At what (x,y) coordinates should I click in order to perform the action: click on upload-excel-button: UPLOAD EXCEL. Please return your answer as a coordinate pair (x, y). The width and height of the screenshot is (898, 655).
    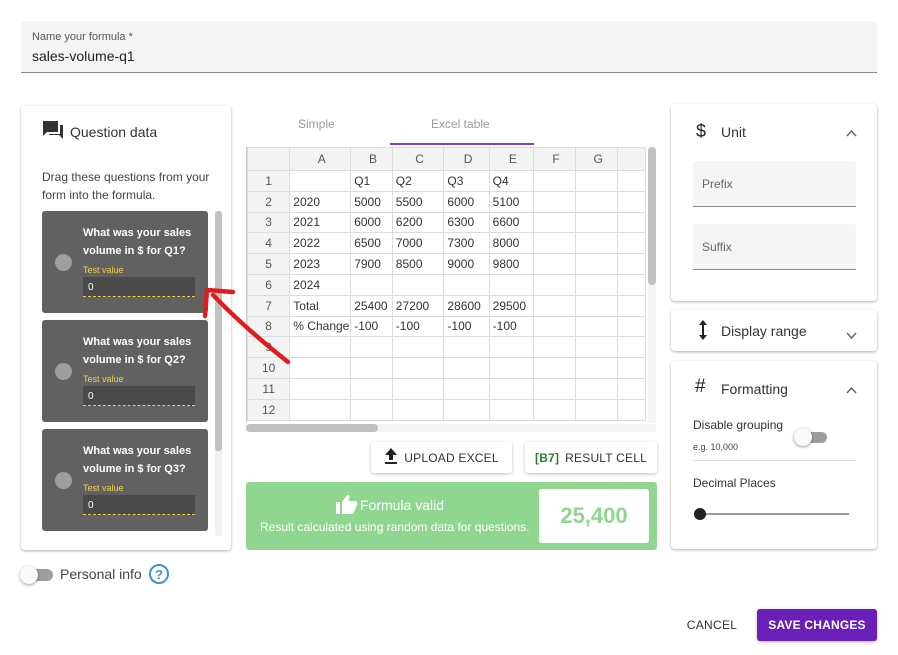
    Looking at the image, I should click on (441, 457).